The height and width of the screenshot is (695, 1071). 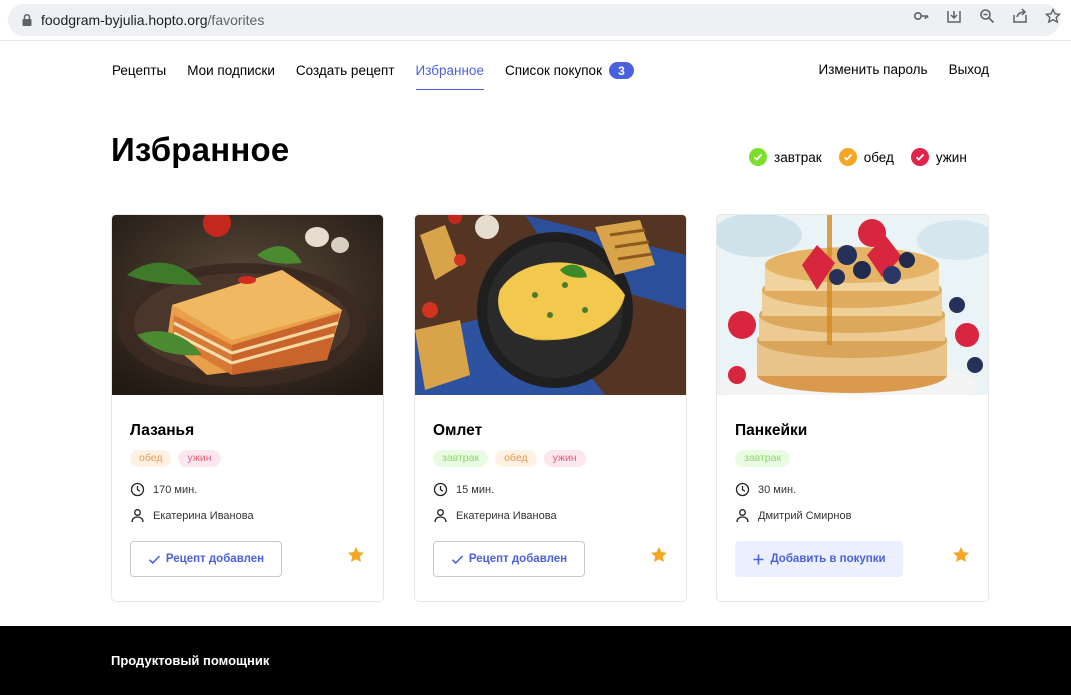 What do you see at coordinates (247, 305) in the screenshot?
I see `recipe-image-lasagna` at bounding box center [247, 305].